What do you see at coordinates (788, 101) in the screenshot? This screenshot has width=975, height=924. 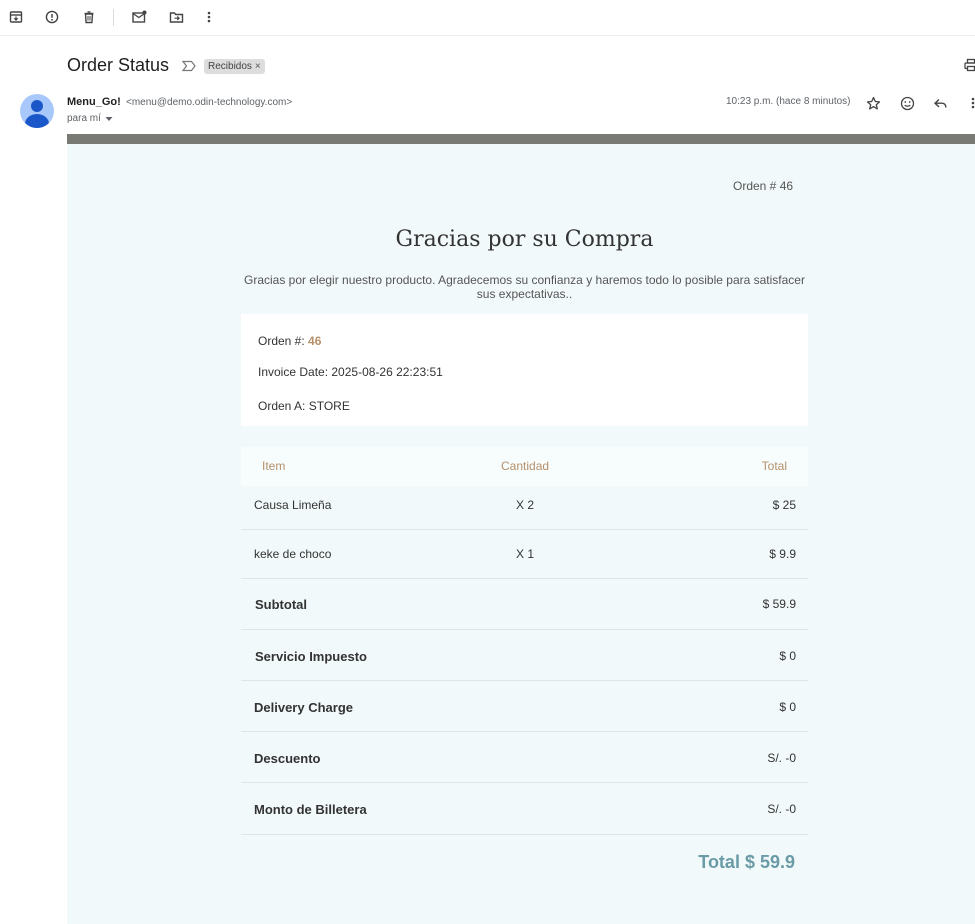 I see `email-timestamp: 10:23 p.m. (hace 8 minutos)` at bounding box center [788, 101].